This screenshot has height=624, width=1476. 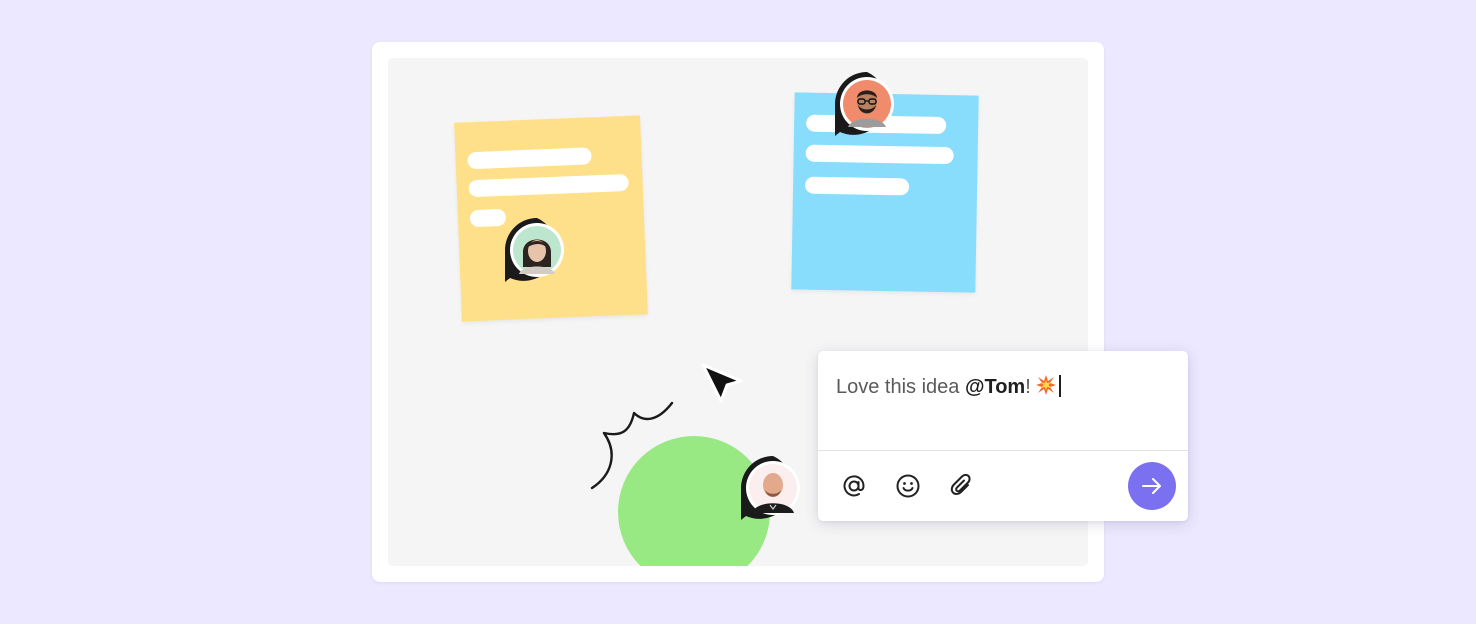 I want to click on mention-tag: @Tom, so click(x=995, y=387).